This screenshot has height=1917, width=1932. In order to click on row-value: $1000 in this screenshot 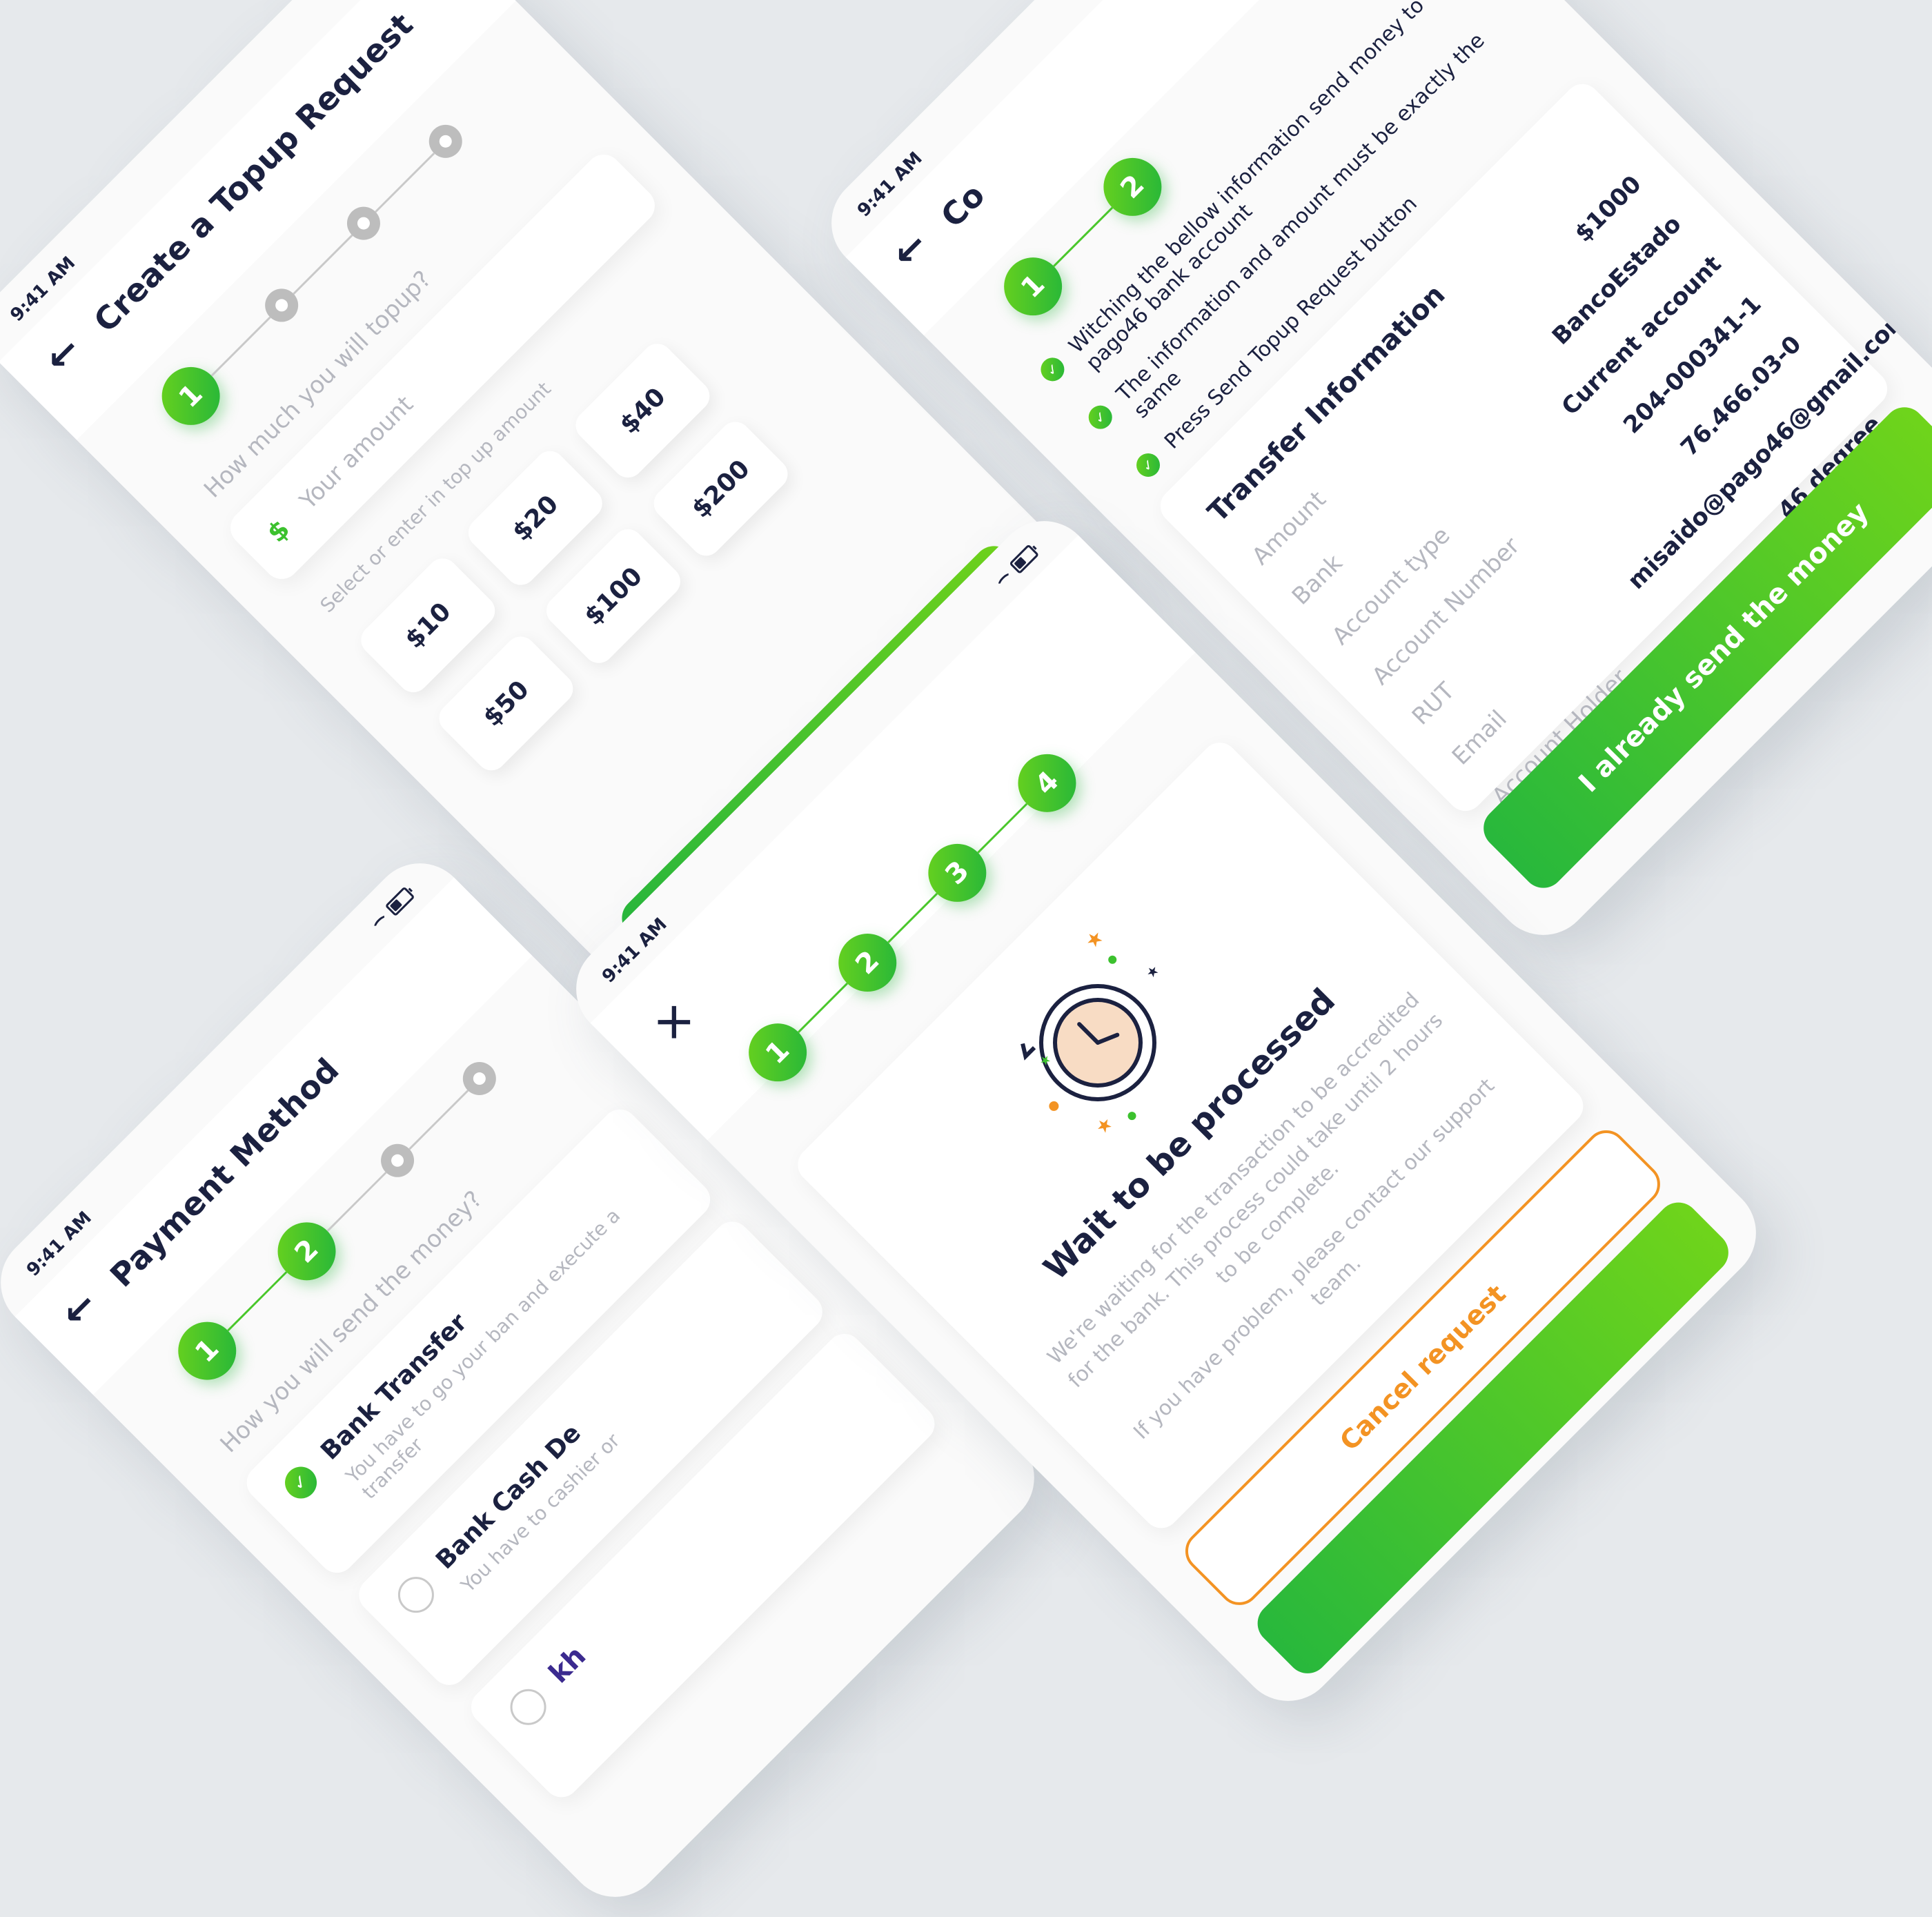, I will do `click(1608, 209)`.